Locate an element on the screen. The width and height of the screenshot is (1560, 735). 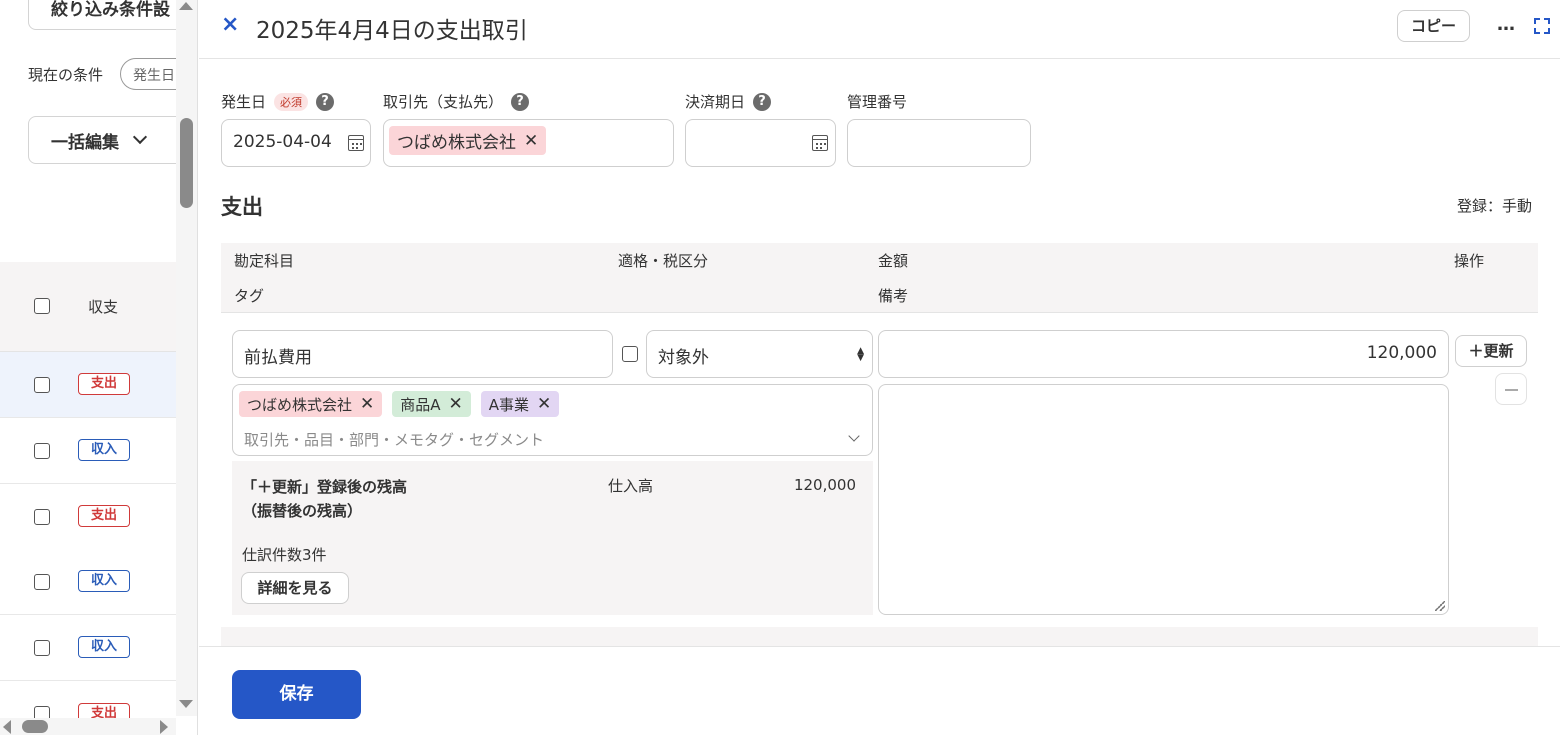
list-header: 収支 is located at coordinates (98, 307).